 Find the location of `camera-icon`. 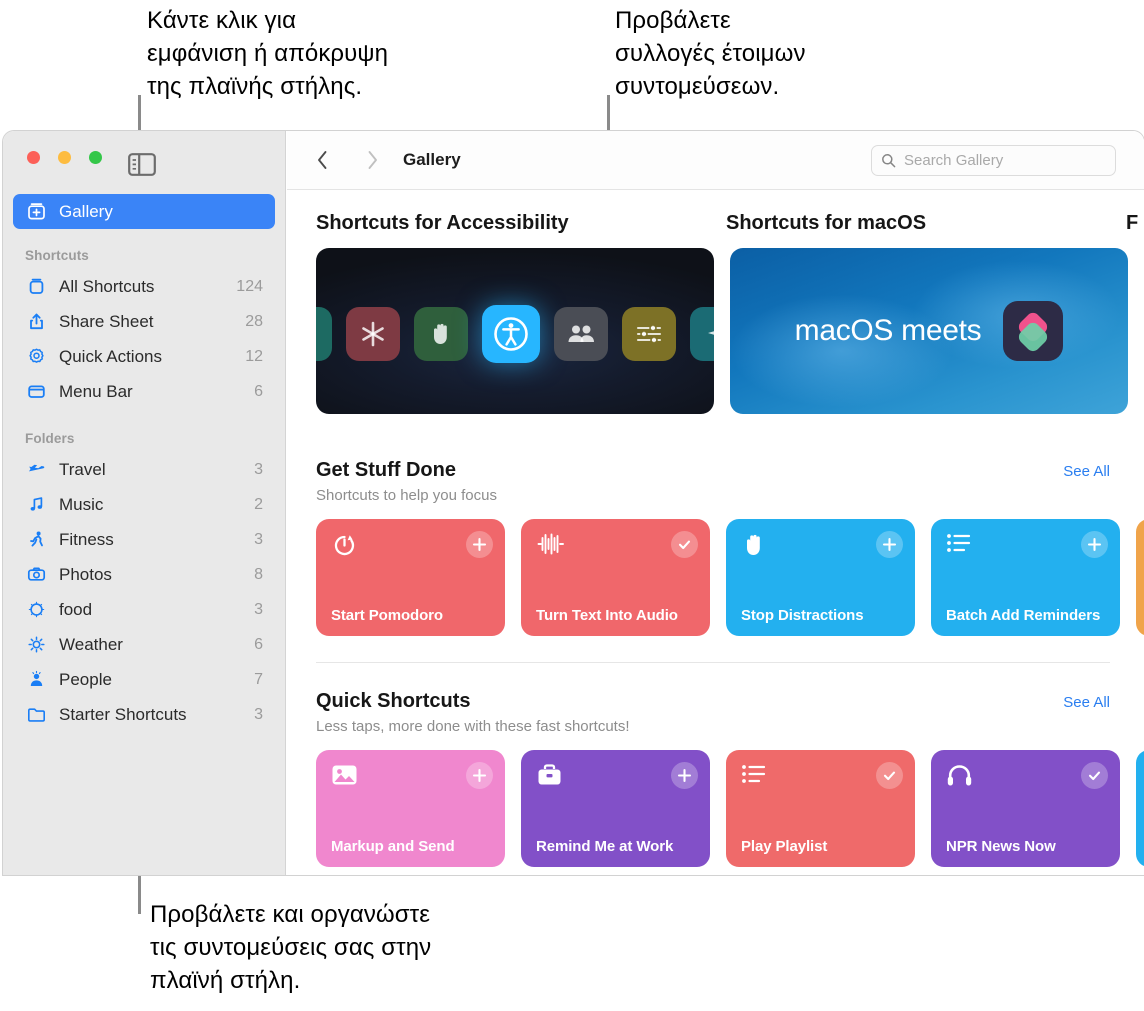

camera-icon is located at coordinates (36, 575).